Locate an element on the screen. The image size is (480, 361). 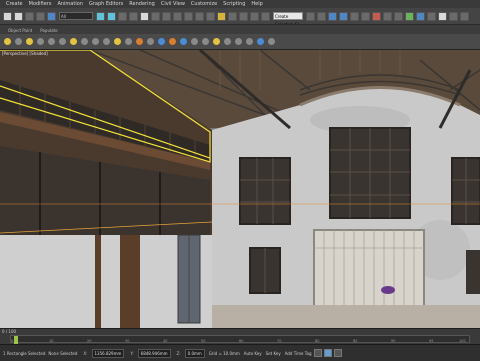
system-icon is located at coordinates (106, 41).